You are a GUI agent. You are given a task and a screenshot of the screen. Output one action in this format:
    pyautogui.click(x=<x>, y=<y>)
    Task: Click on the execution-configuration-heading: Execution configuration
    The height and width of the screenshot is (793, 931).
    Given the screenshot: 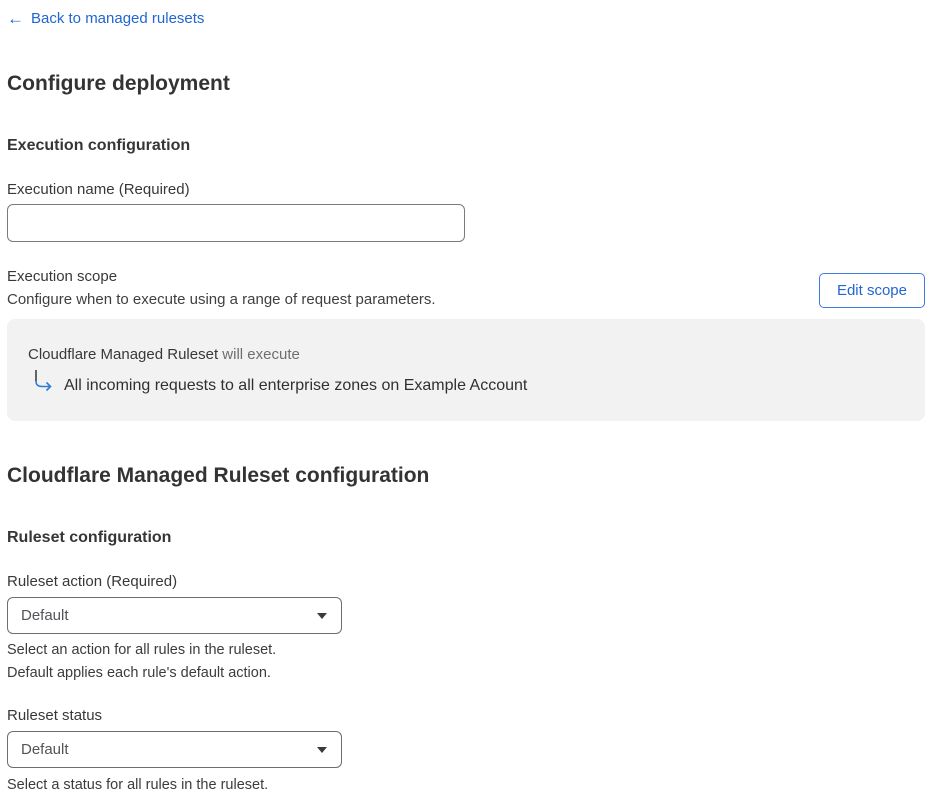 What is the action you would take?
    pyautogui.click(x=99, y=145)
    